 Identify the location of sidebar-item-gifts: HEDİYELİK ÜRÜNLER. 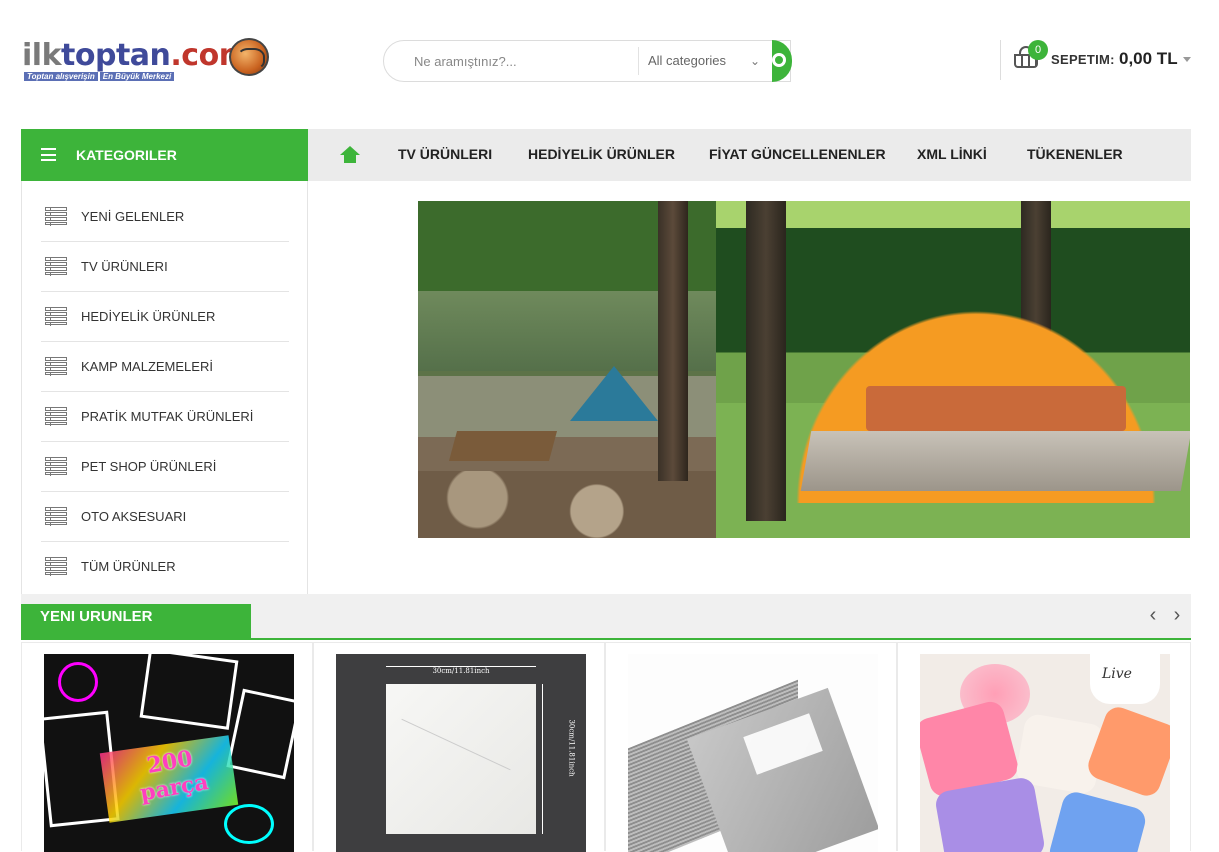
(165, 317).